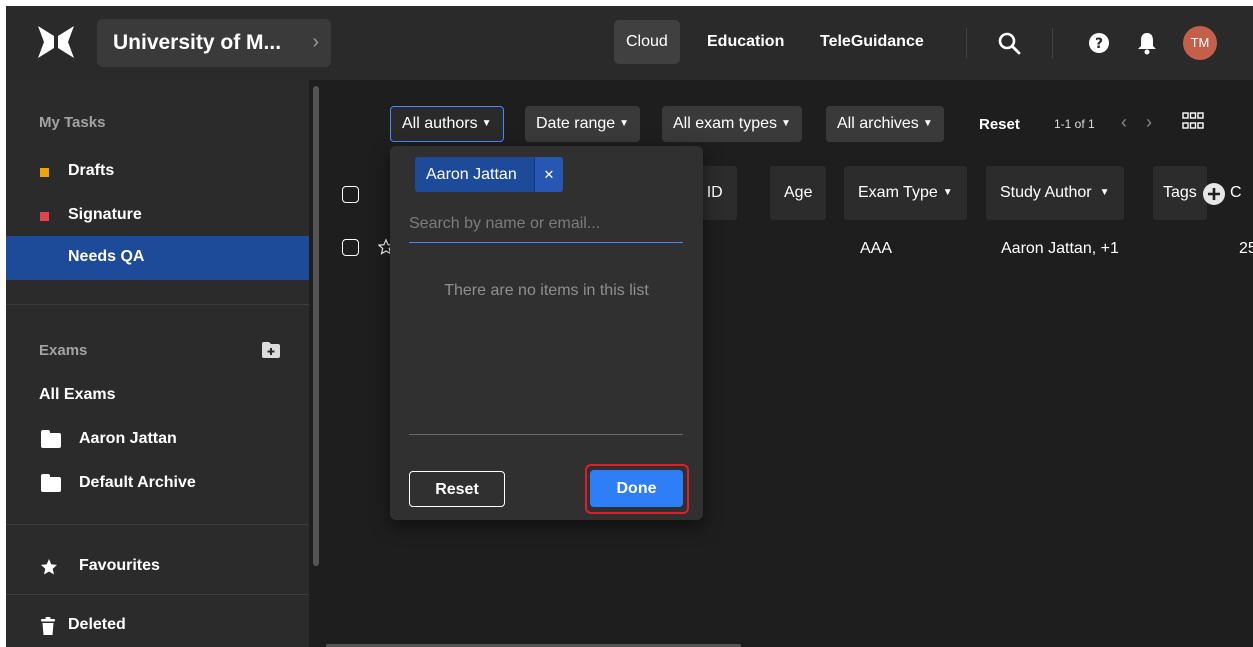  I want to click on column-header-study-author: Study Author ▼, so click(1055, 193).